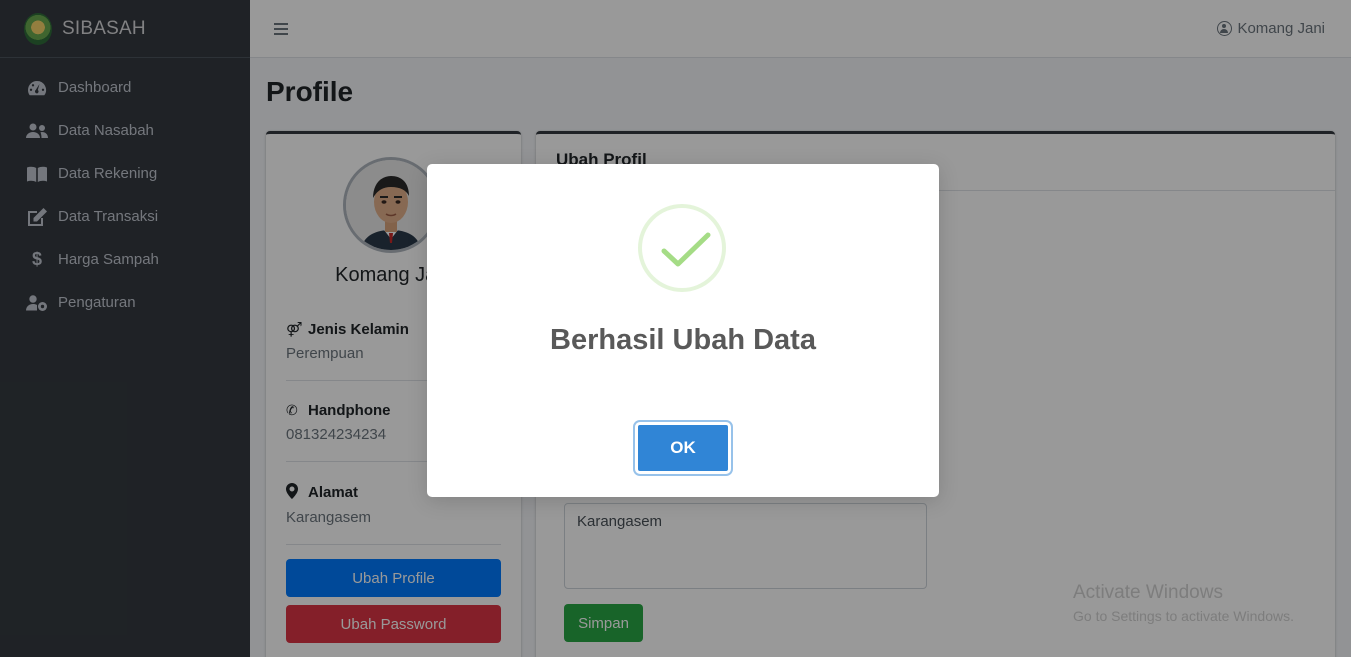  Describe the element at coordinates (683, 448) in the screenshot. I see `ok-button: OK` at that location.